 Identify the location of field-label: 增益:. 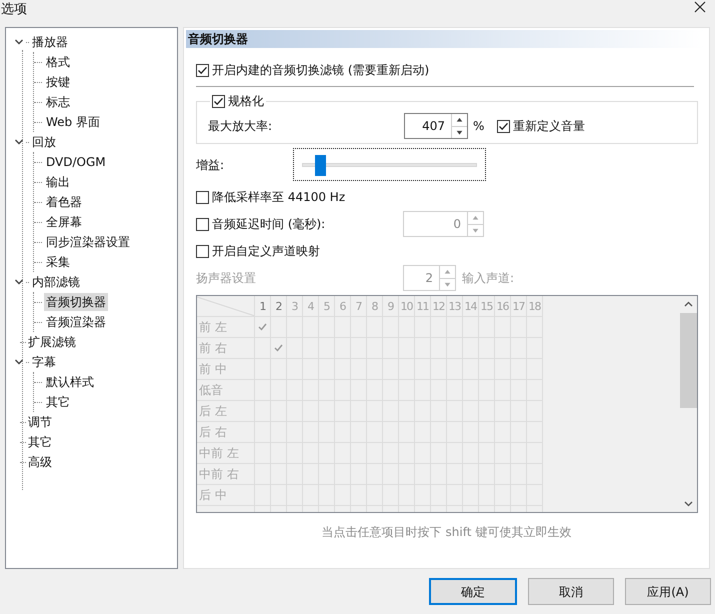
(211, 165).